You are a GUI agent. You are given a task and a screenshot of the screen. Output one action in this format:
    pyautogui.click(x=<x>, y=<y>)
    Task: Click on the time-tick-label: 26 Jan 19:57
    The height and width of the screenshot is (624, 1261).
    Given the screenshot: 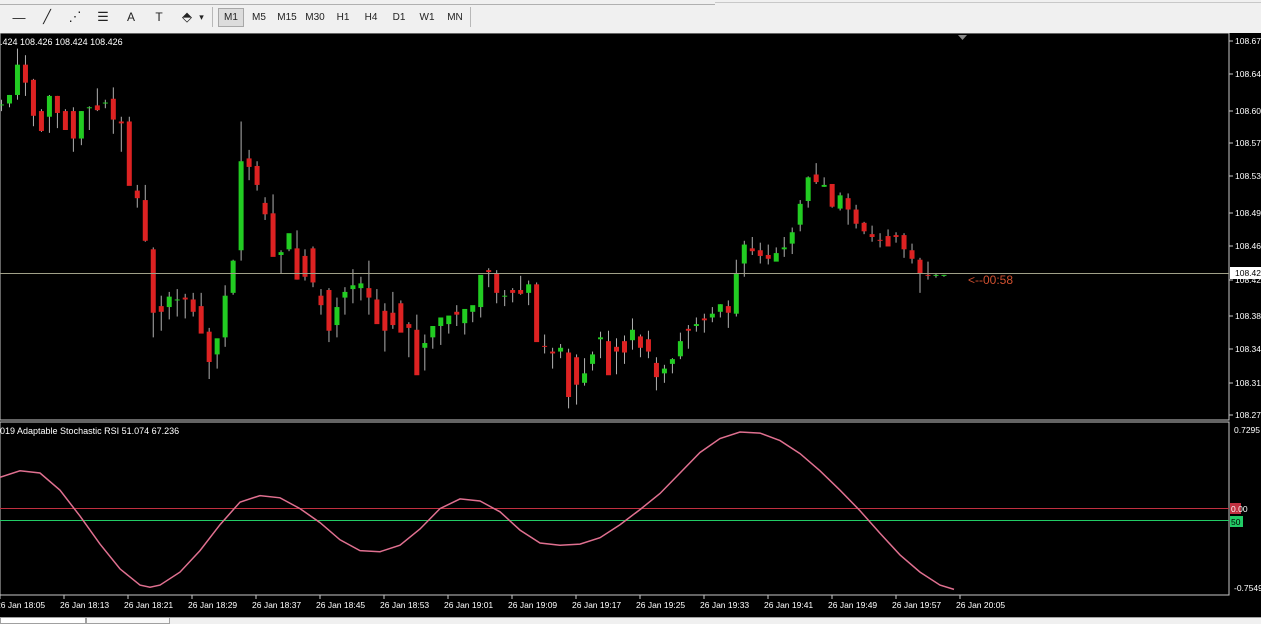 What is the action you would take?
    pyautogui.click(x=916, y=605)
    